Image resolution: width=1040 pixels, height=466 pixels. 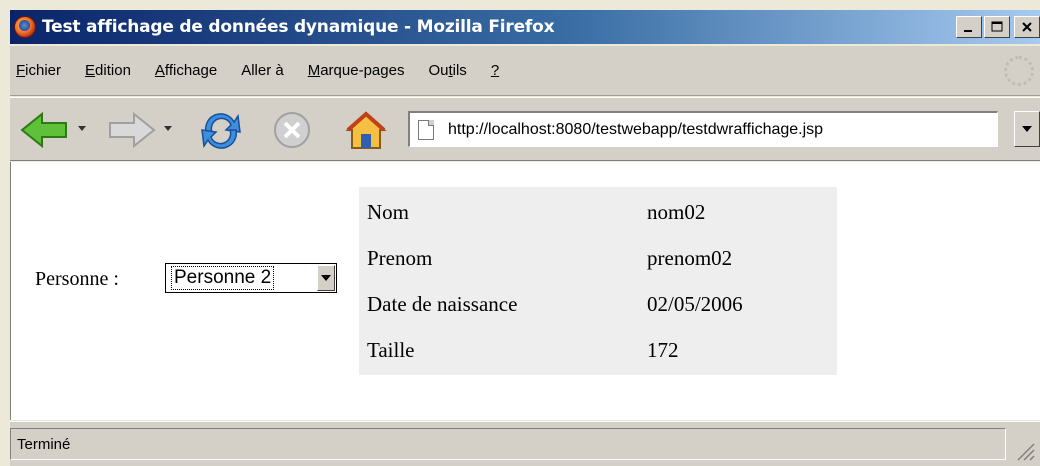 What do you see at coordinates (294, 130) in the screenshot?
I see `stop-icon` at bounding box center [294, 130].